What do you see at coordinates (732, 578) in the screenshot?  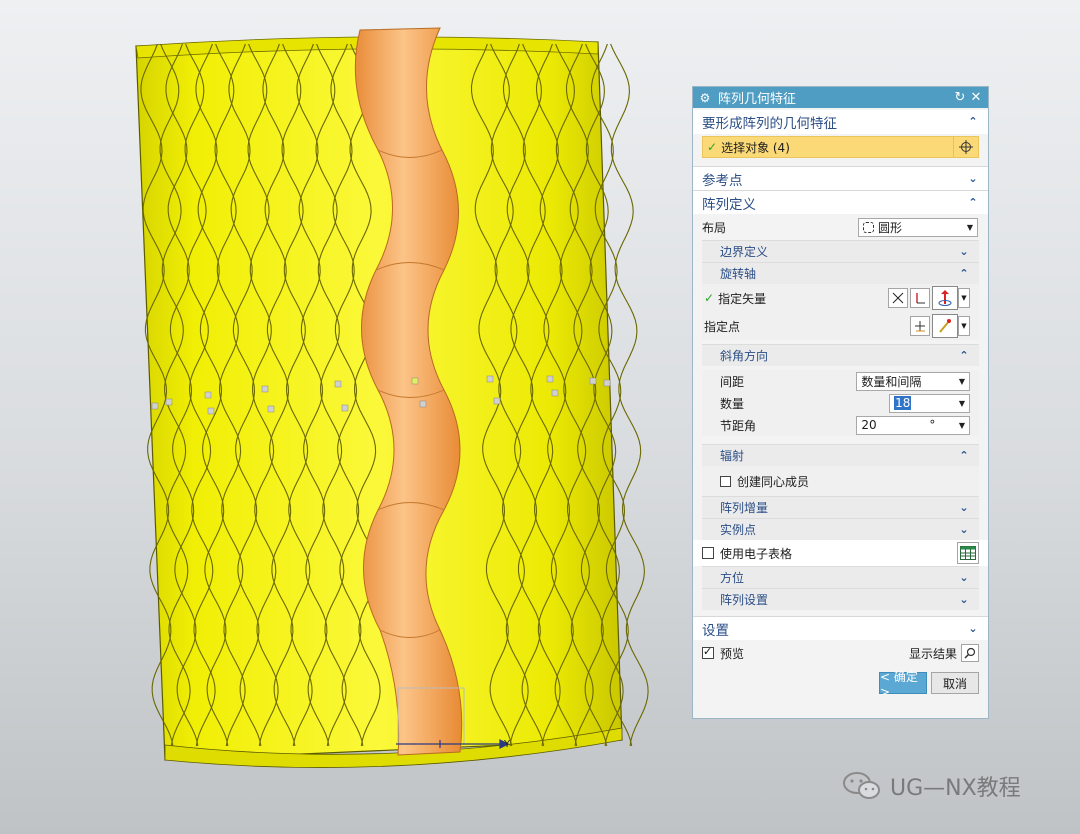 I see `orientation-title: 方位` at bounding box center [732, 578].